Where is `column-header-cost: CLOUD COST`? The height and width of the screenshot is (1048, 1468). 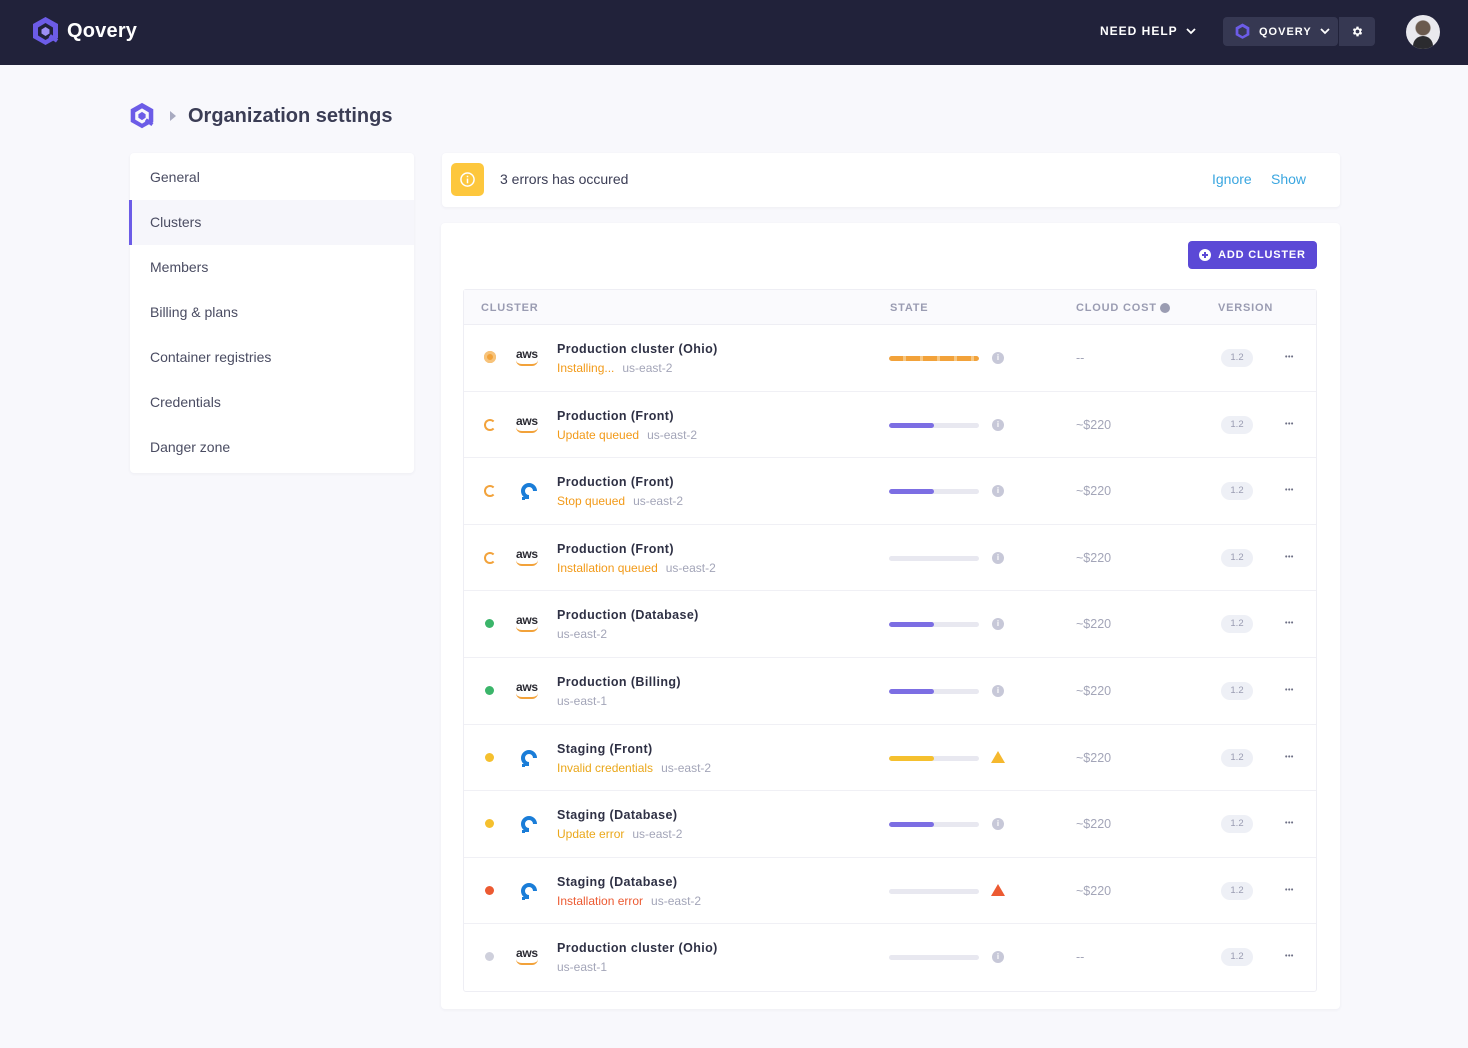 column-header-cost: CLOUD COST is located at coordinates (1123, 308).